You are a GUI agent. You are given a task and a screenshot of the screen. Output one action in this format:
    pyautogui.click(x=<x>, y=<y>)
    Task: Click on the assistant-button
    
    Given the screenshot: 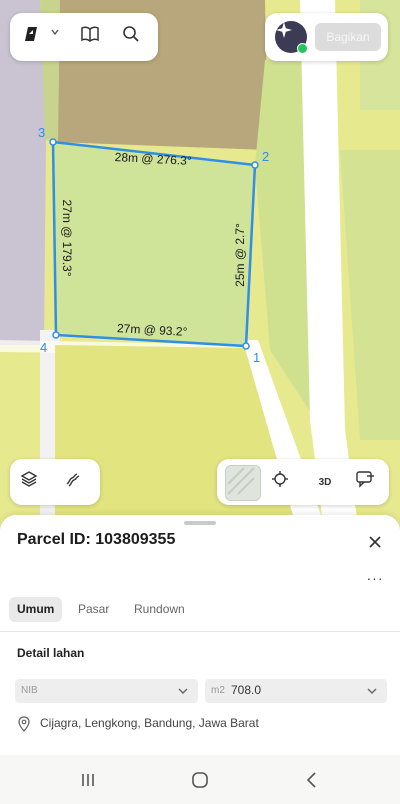 What is the action you would take?
    pyautogui.click(x=291, y=37)
    